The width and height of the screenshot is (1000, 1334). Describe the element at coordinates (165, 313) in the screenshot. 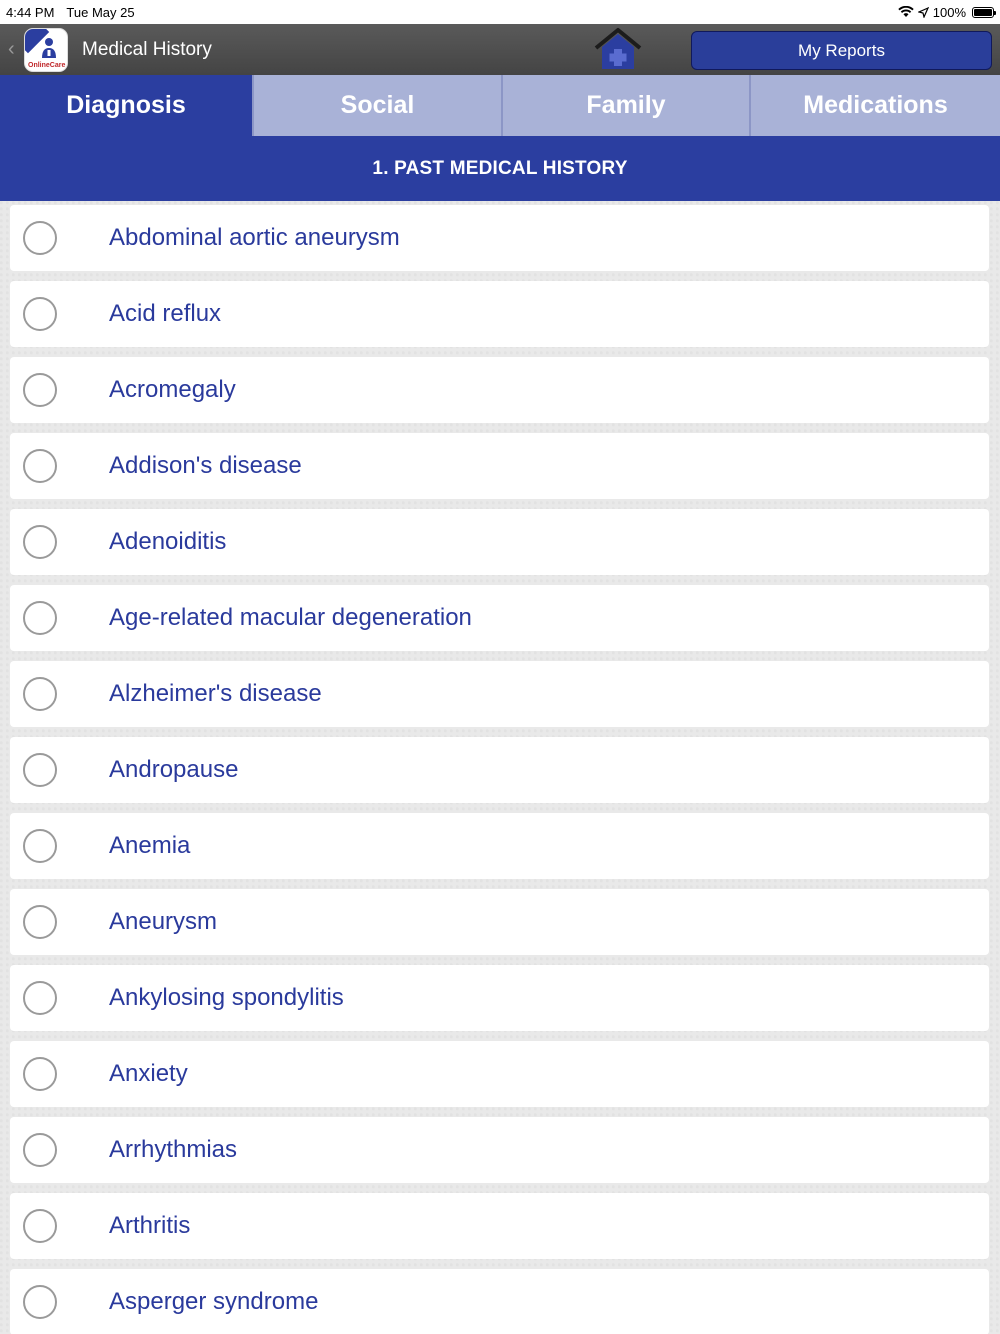

I see `list-item-label: Acid reflux` at that location.